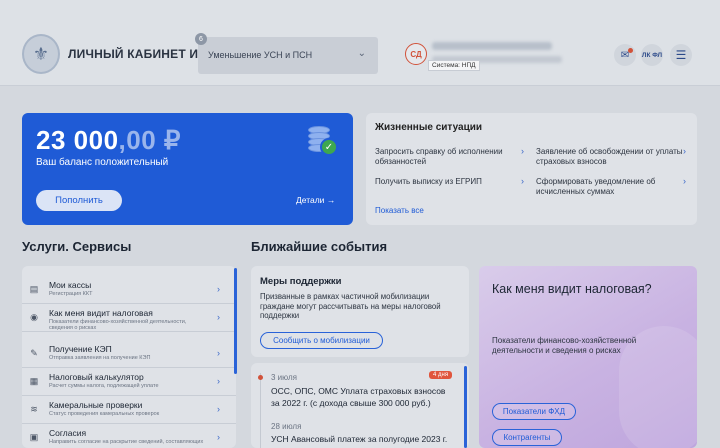 Image resolution: width=720 pixels, height=448 pixels. What do you see at coordinates (331, 200) in the screenshot?
I see `arrow-right-icon: →` at bounding box center [331, 200].